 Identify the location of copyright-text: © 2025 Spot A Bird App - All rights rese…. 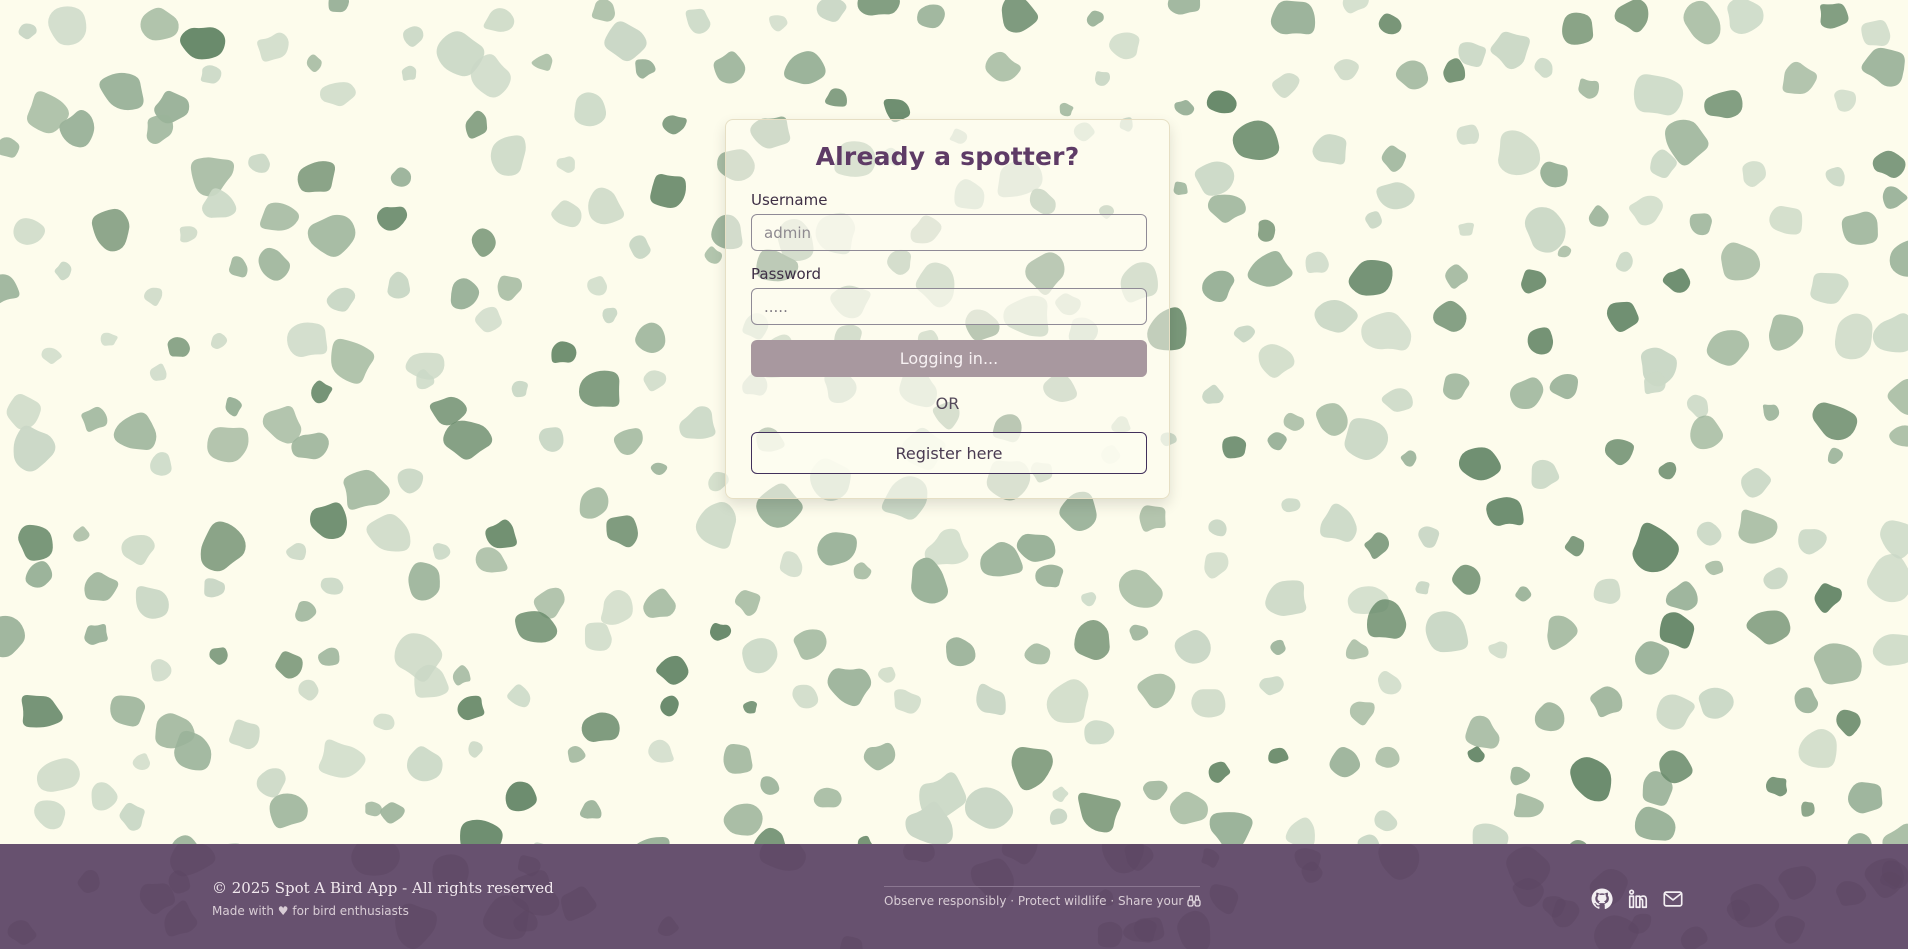
(383, 888).